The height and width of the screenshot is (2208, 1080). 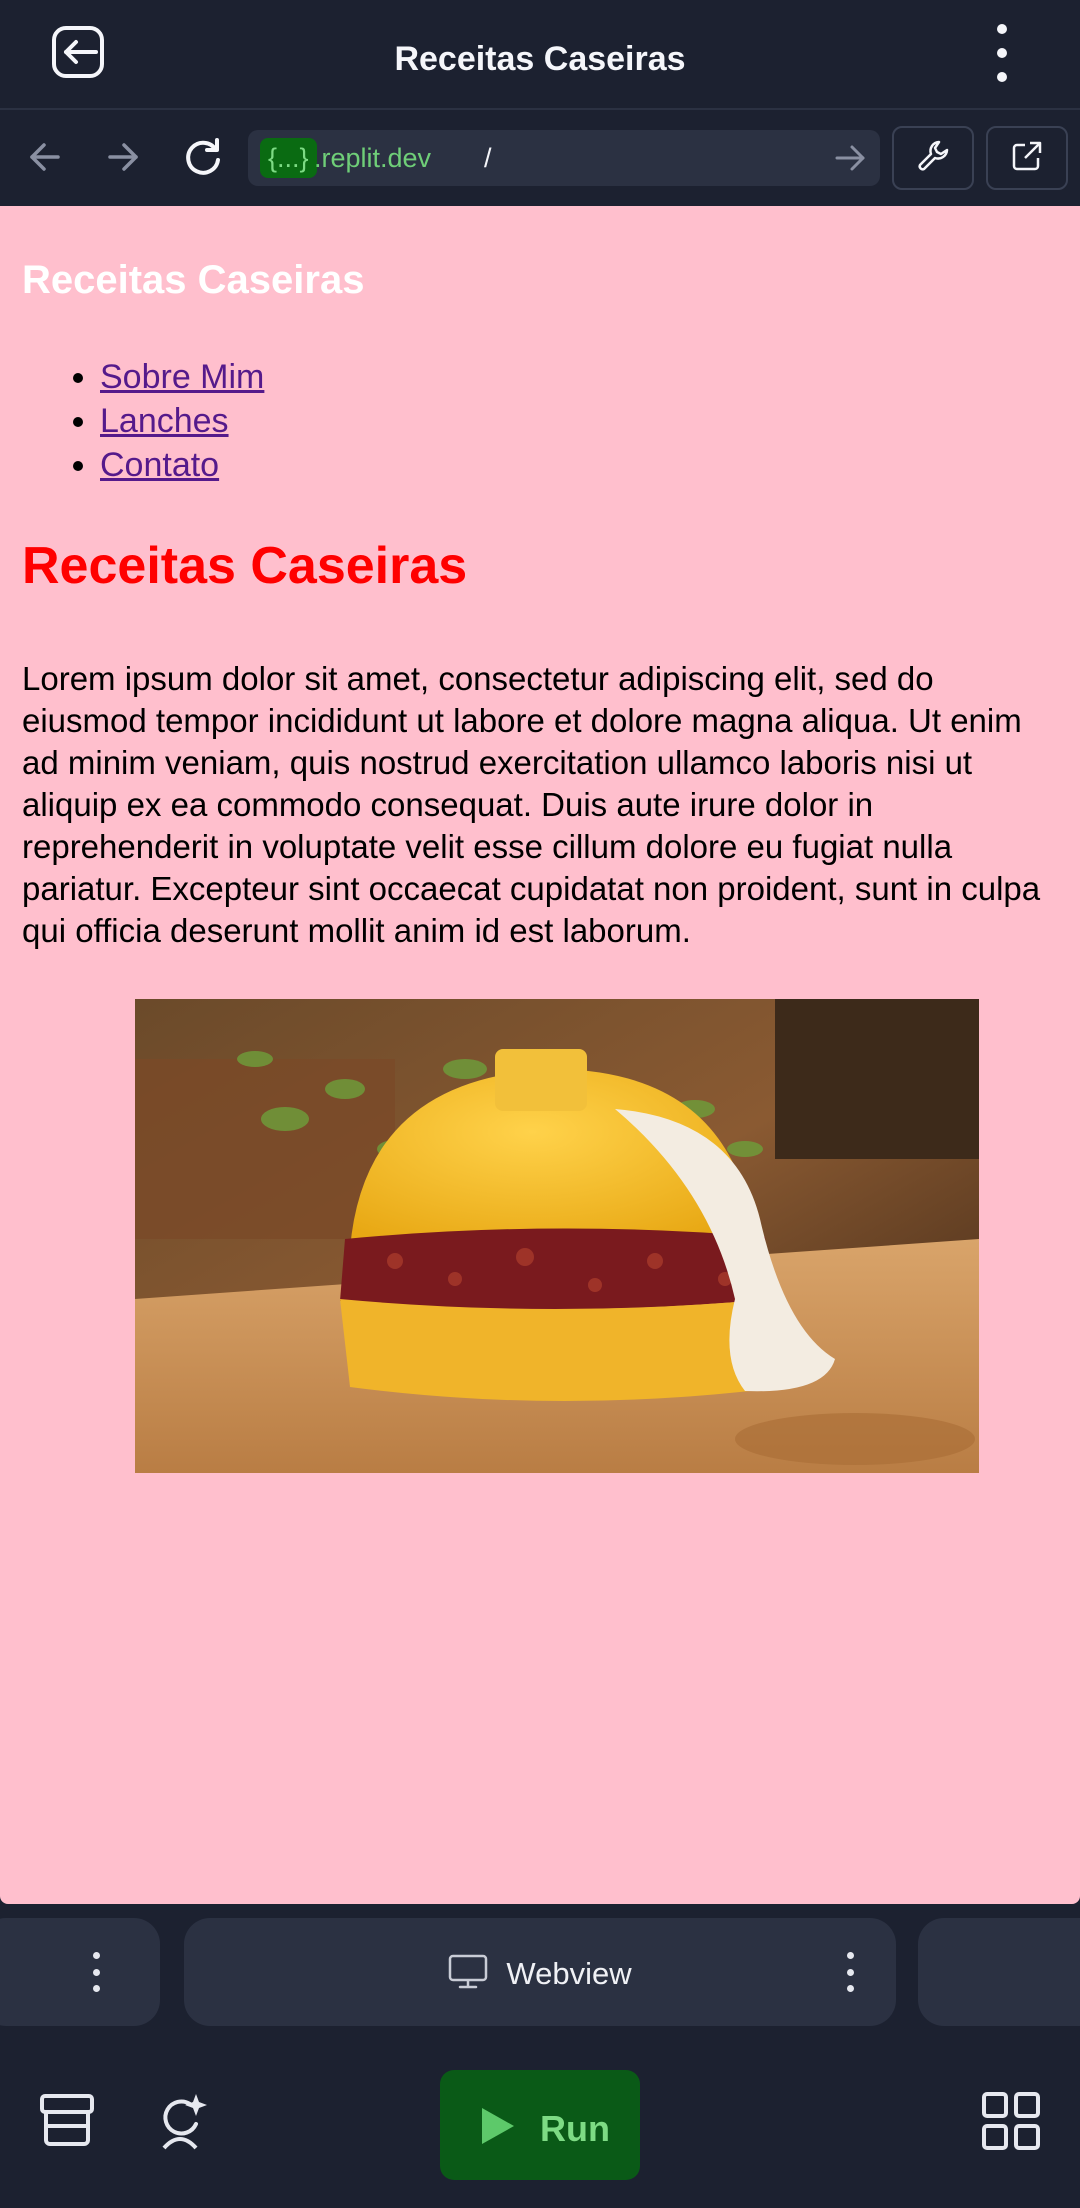 I want to click on url-path: /, so click(x=488, y=158).